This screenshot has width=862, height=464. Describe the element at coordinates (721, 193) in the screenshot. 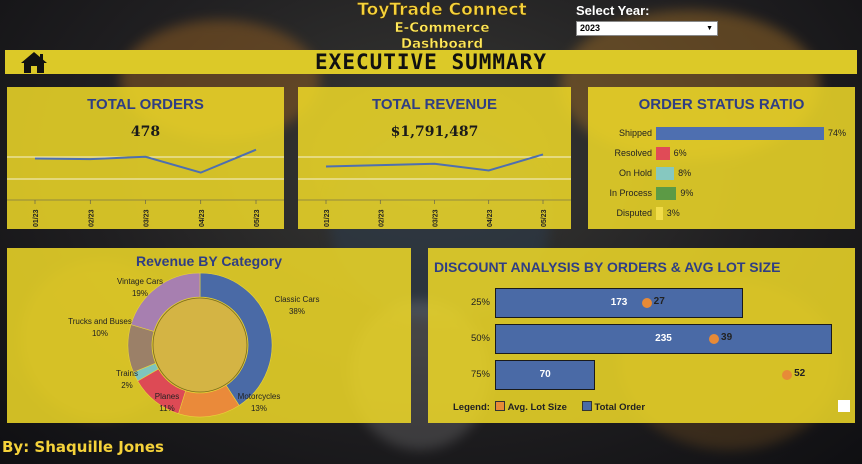

I see `status-row: In Process 9%` at that location.